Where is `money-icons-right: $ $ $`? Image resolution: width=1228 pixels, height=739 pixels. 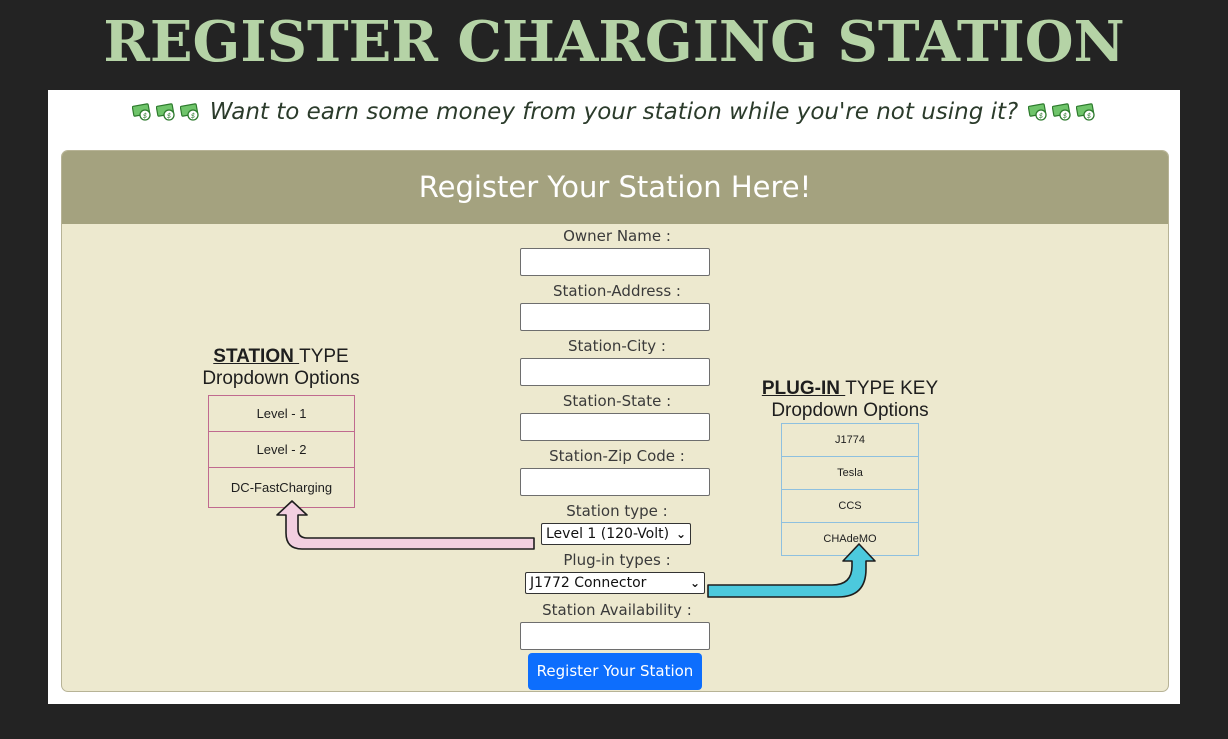 money-icons-right: $ $ $ is located at coordinates (1062, 112).